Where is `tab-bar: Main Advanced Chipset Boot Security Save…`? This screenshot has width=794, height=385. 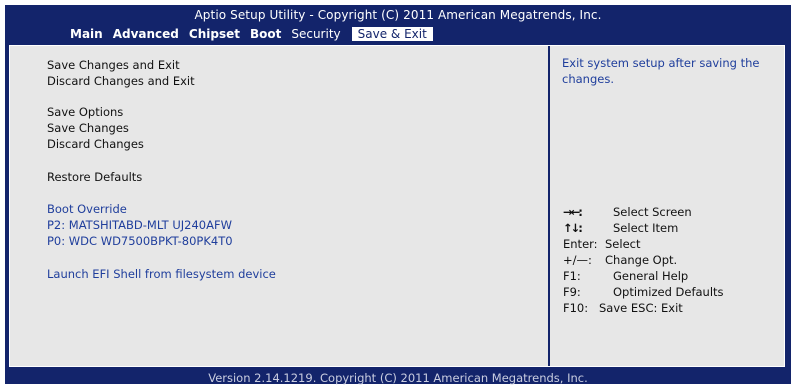 tab-bar: Main Advanced Chipset Boot Security Save… is located at coordinates (249, 33).